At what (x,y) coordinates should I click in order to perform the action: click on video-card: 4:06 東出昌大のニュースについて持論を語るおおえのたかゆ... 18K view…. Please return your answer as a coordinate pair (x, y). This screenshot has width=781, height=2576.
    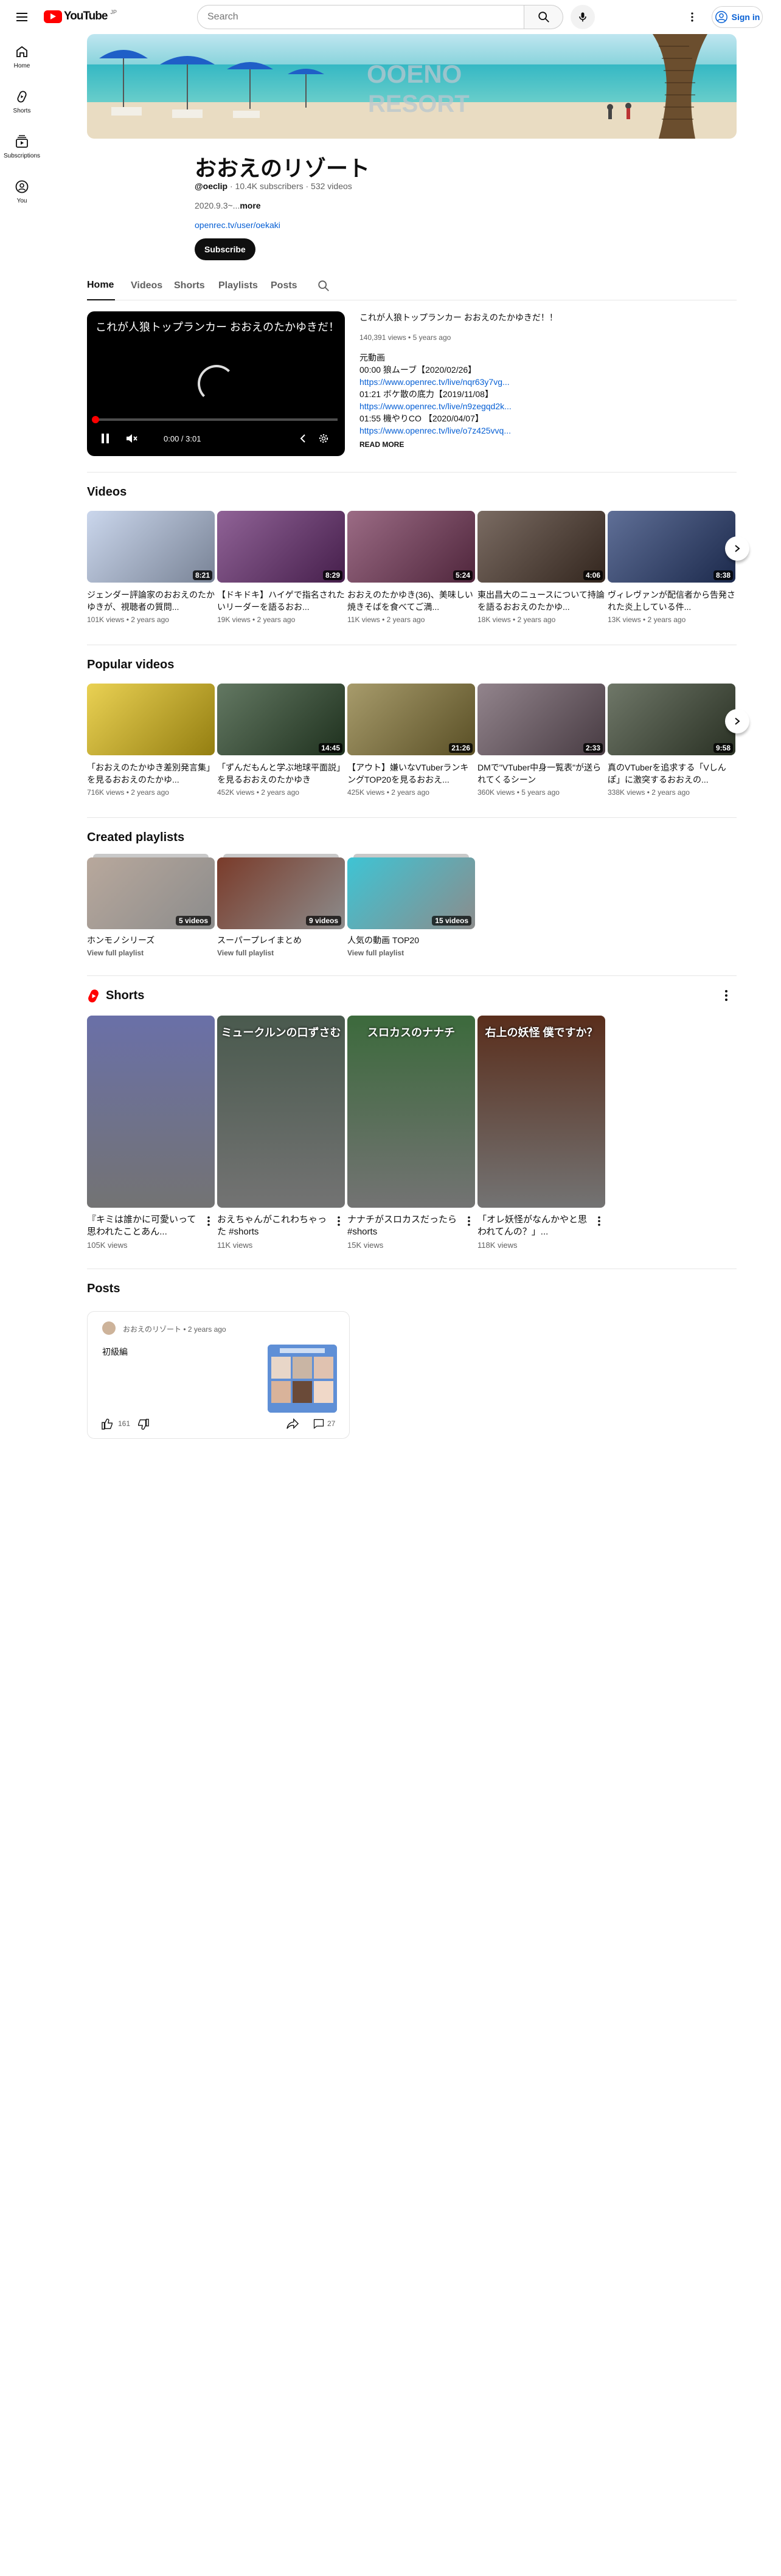
    Looking at the image, I should click on (541, 567).